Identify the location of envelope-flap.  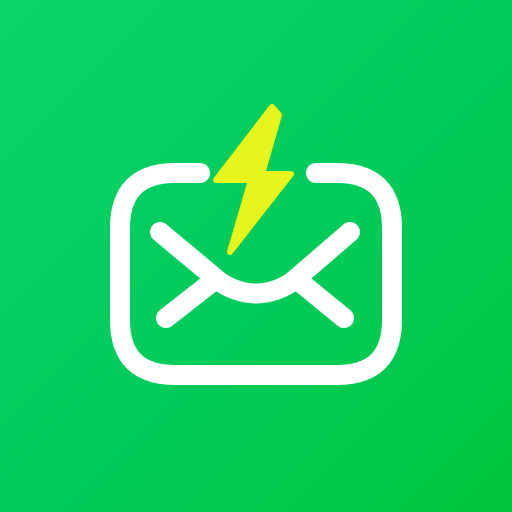
(255, 263).